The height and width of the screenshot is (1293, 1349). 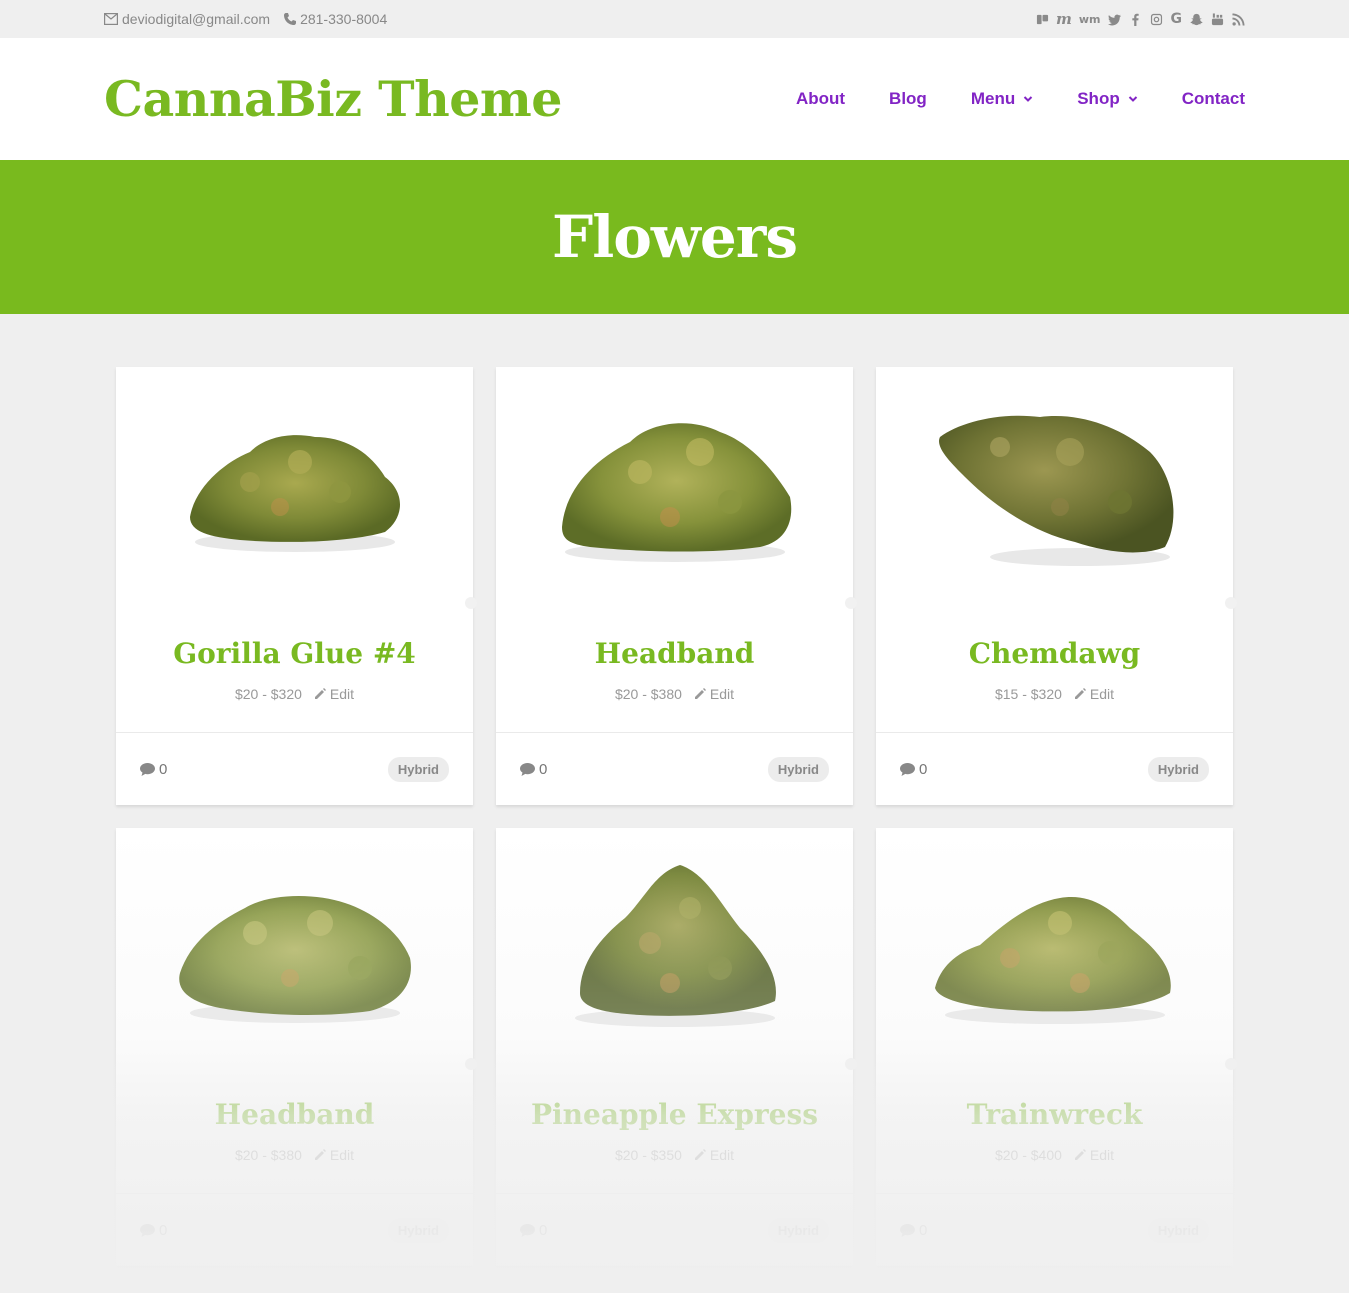 I want to click on price-row: $15 - $320 Edit, so click(x=1054, y=694).